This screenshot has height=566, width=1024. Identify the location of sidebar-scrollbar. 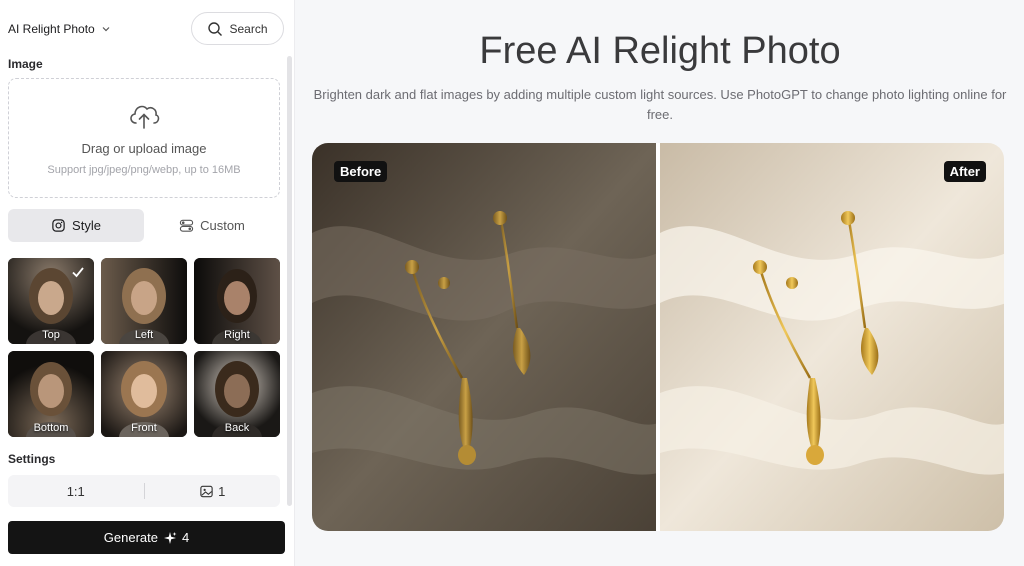
(289, 281).